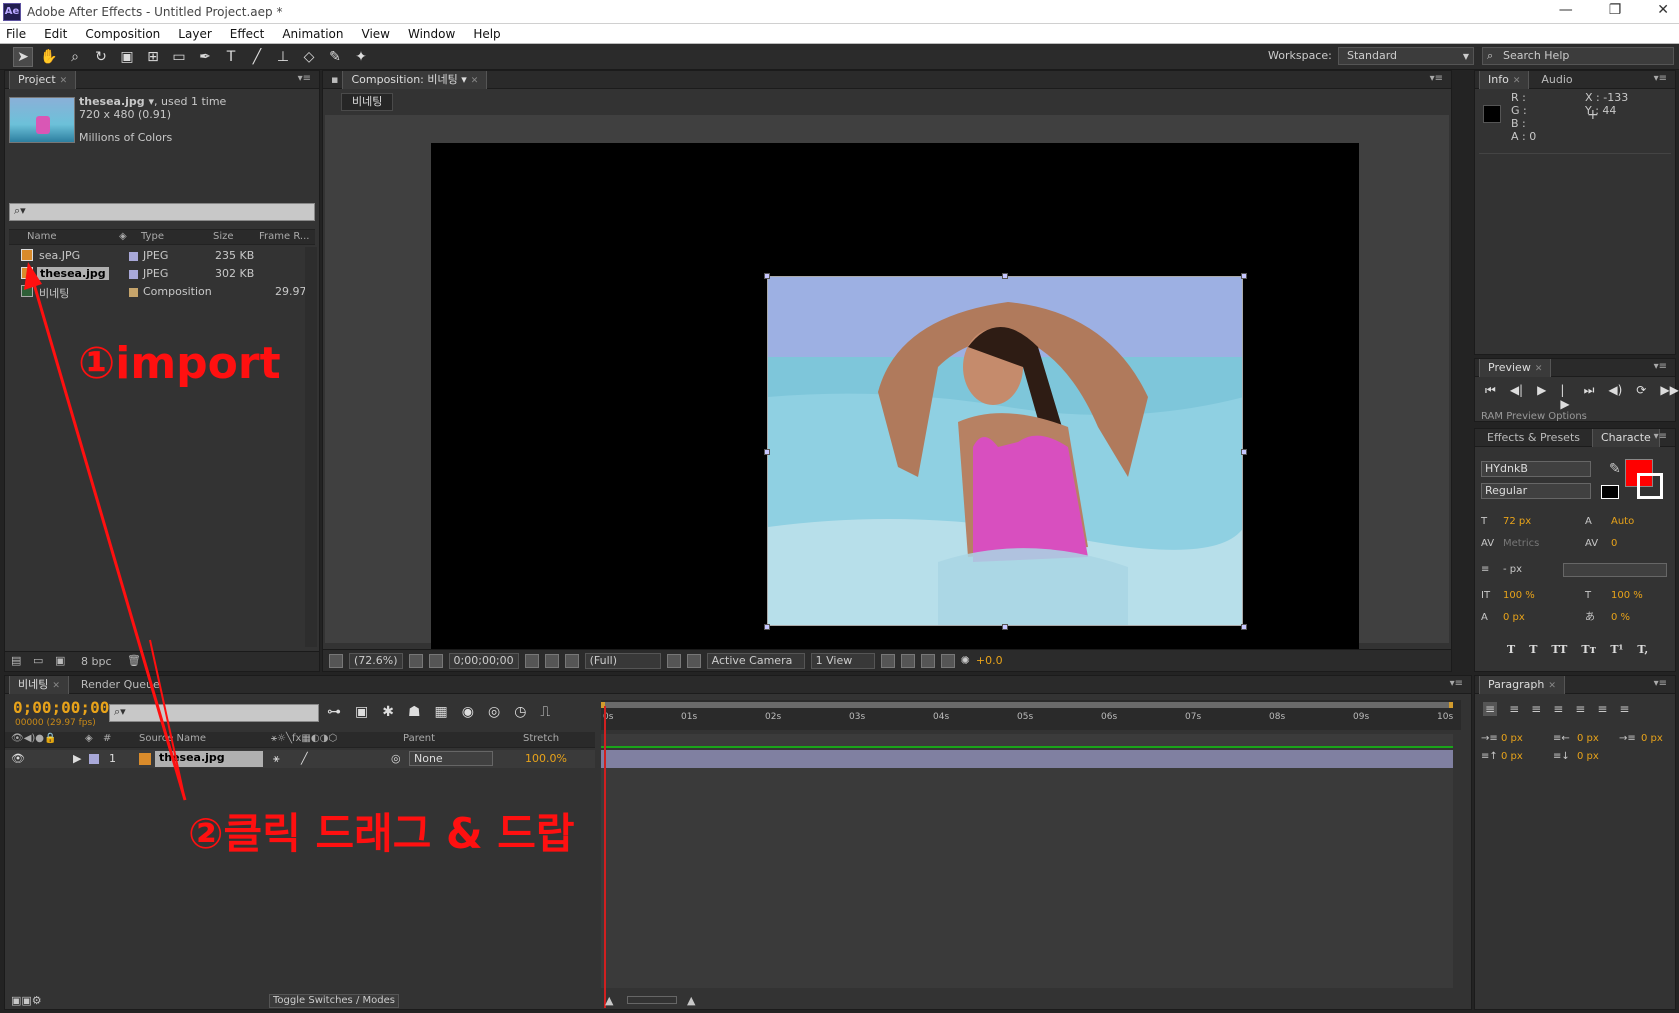  I want to click on zoom-dropdown: (72.6%), so click(376, 660).